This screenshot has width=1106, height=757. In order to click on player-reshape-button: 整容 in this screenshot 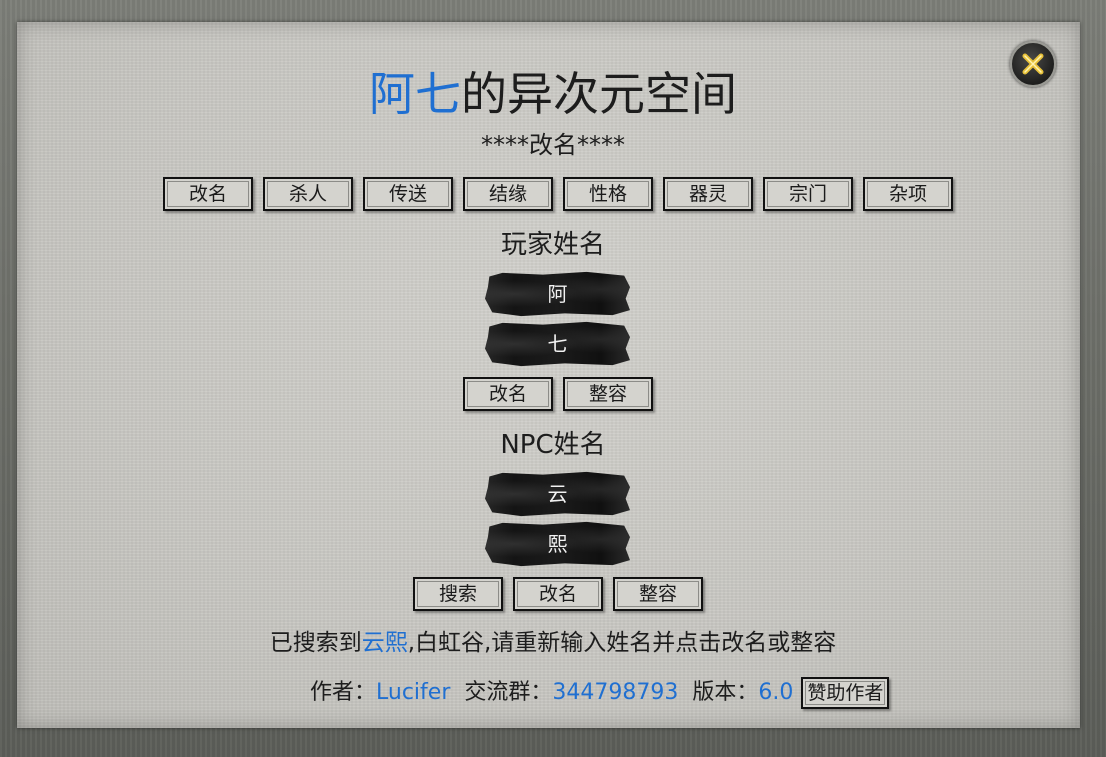, I will do `click(608, 394)`.